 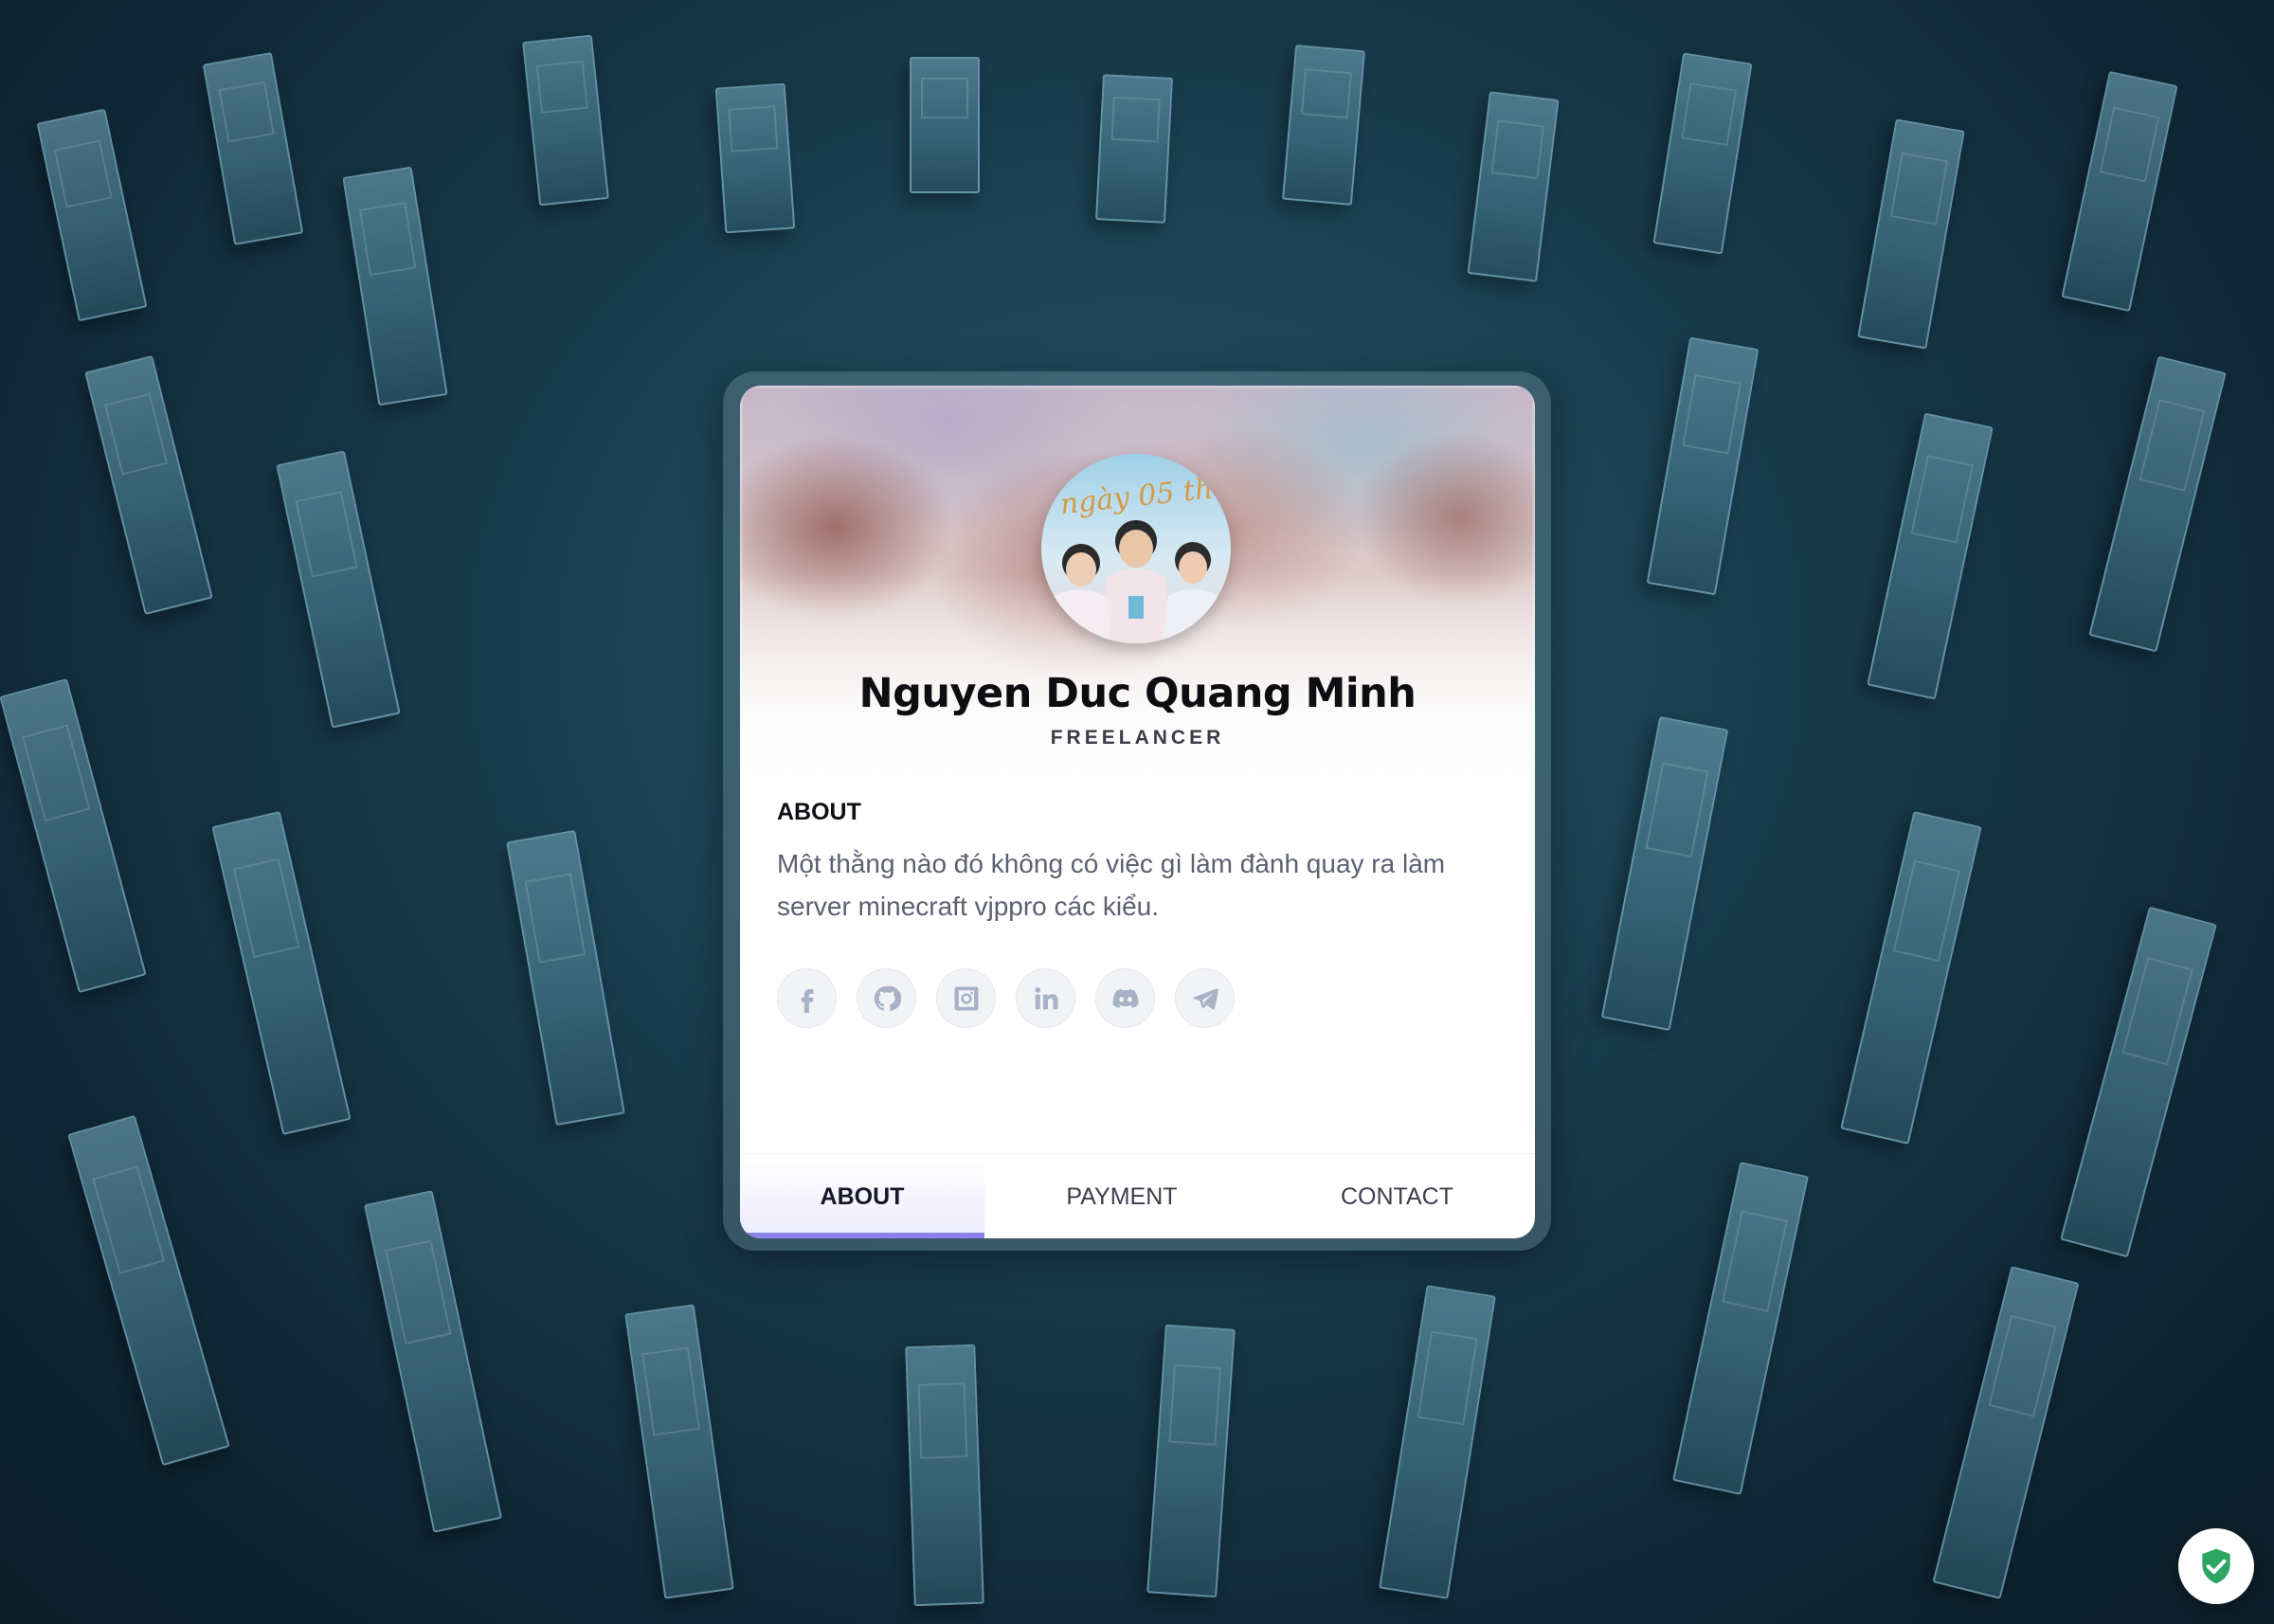 I want to click on profile-role: FREELANCER, so click(x=1137, y=738).